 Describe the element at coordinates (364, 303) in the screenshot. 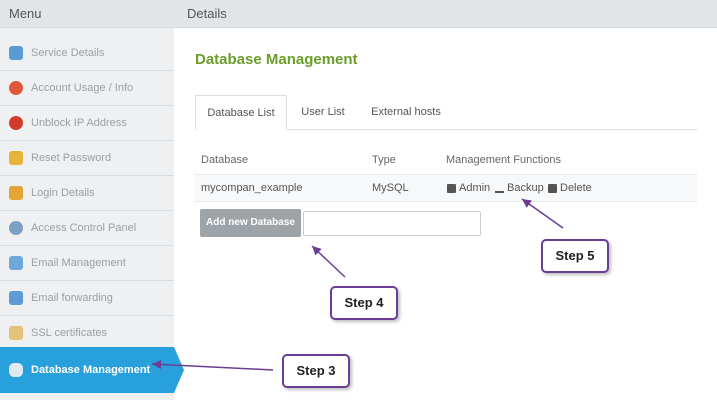

I see `step4-callout: Step 4` at that location.